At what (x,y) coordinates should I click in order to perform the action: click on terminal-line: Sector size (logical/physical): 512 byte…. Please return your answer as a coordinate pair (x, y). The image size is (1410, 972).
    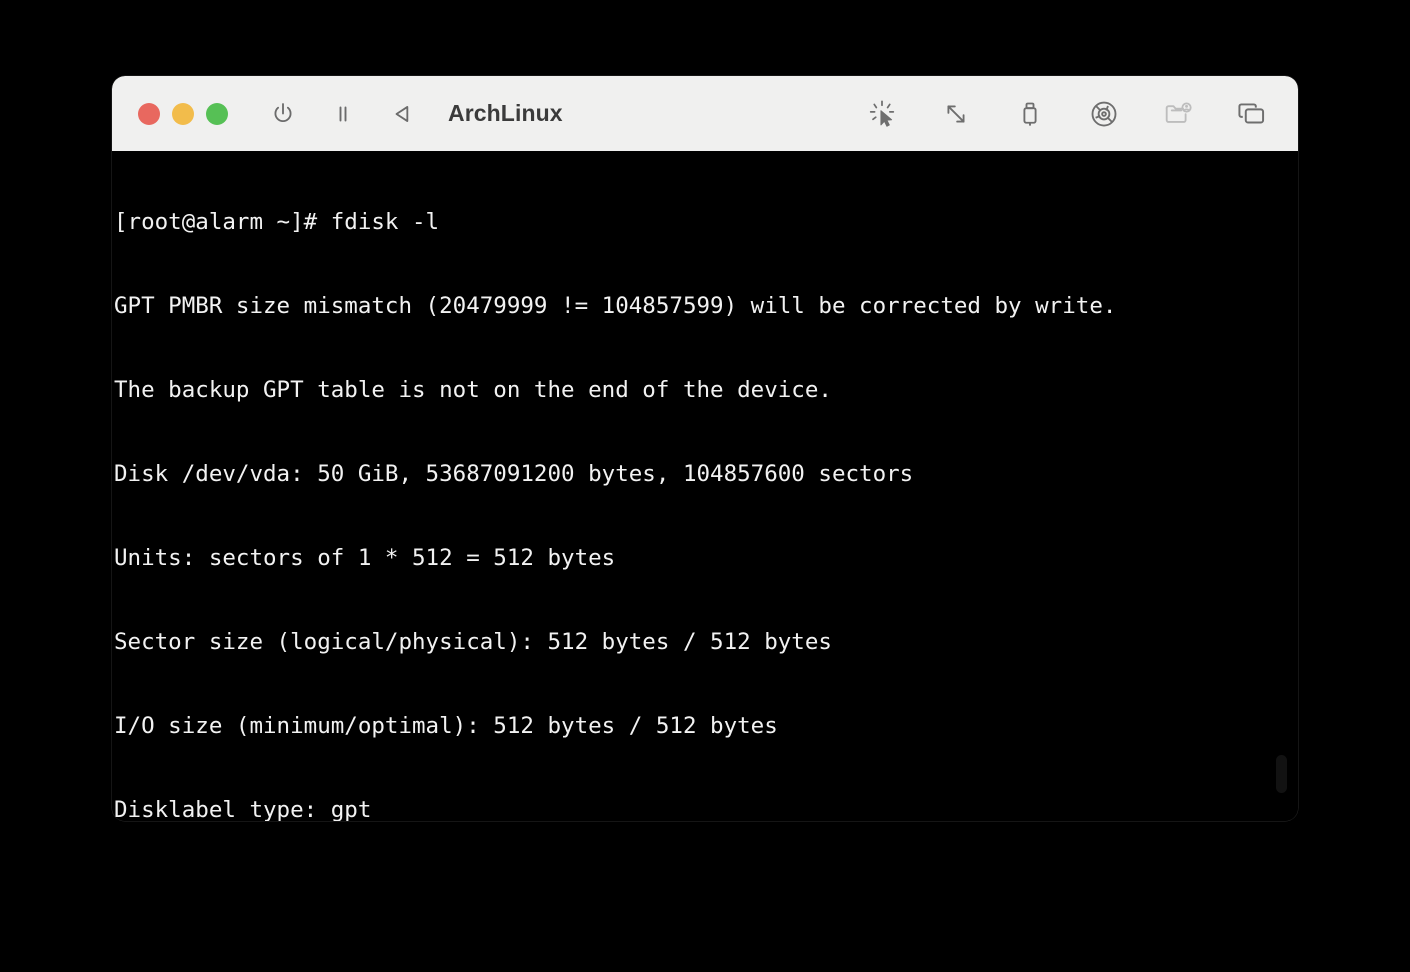
    Looking at the image, I should click on (473, 642).